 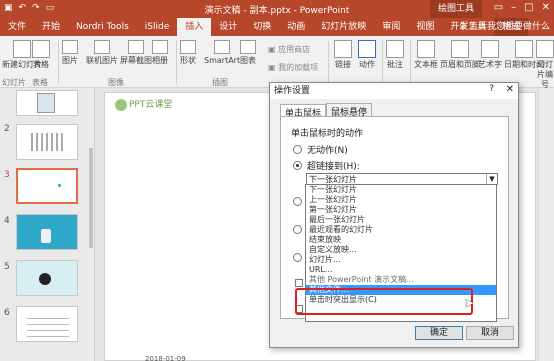 What do you see at coordinates (401, 200) in the screenshot?
I see `list-item: 上一张幻灯片` at bounding box center [401, 200].